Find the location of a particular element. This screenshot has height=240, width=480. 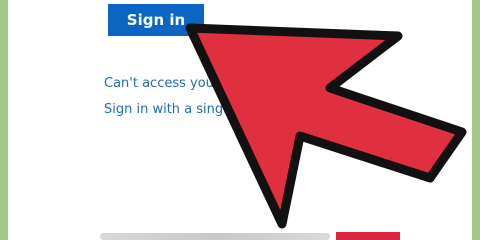

blurred-footer-text is located at coordinates (215, 236).